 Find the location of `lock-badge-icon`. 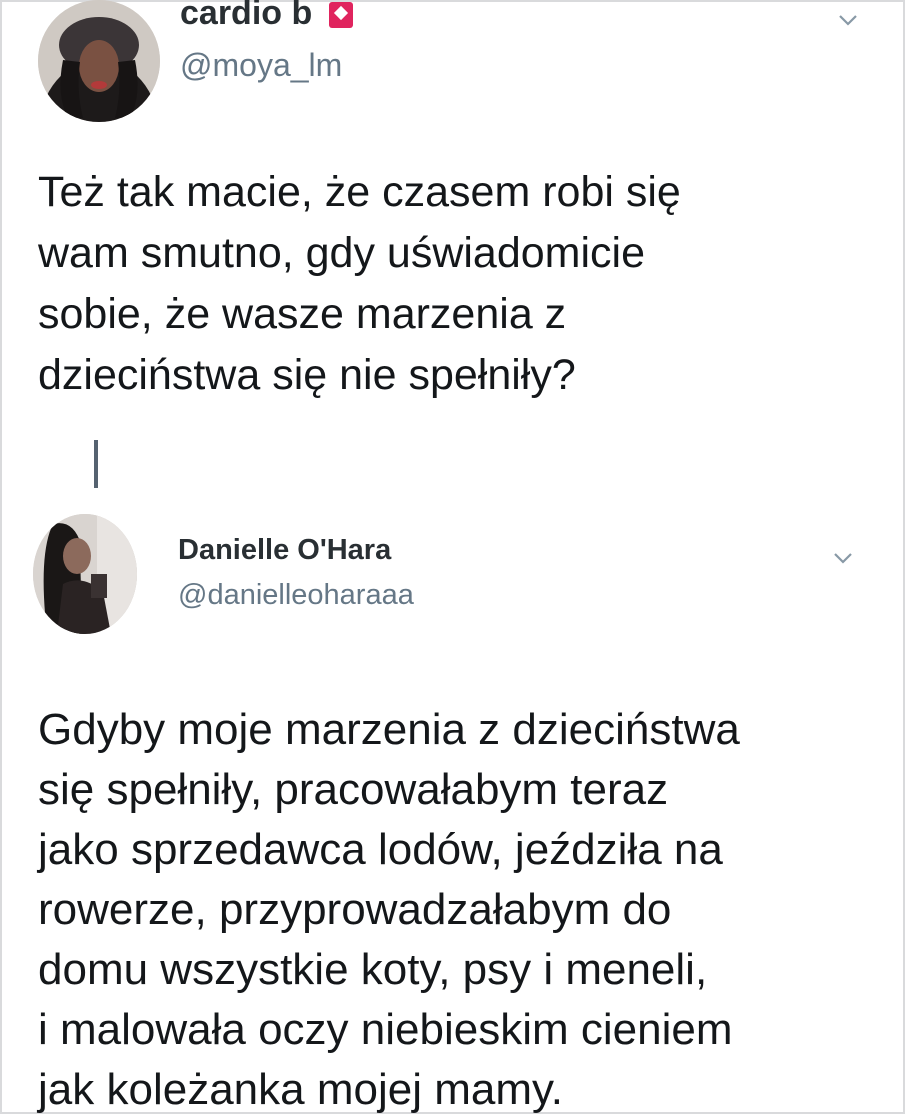

lock-badge-icon is located at coordinates (341, 15).